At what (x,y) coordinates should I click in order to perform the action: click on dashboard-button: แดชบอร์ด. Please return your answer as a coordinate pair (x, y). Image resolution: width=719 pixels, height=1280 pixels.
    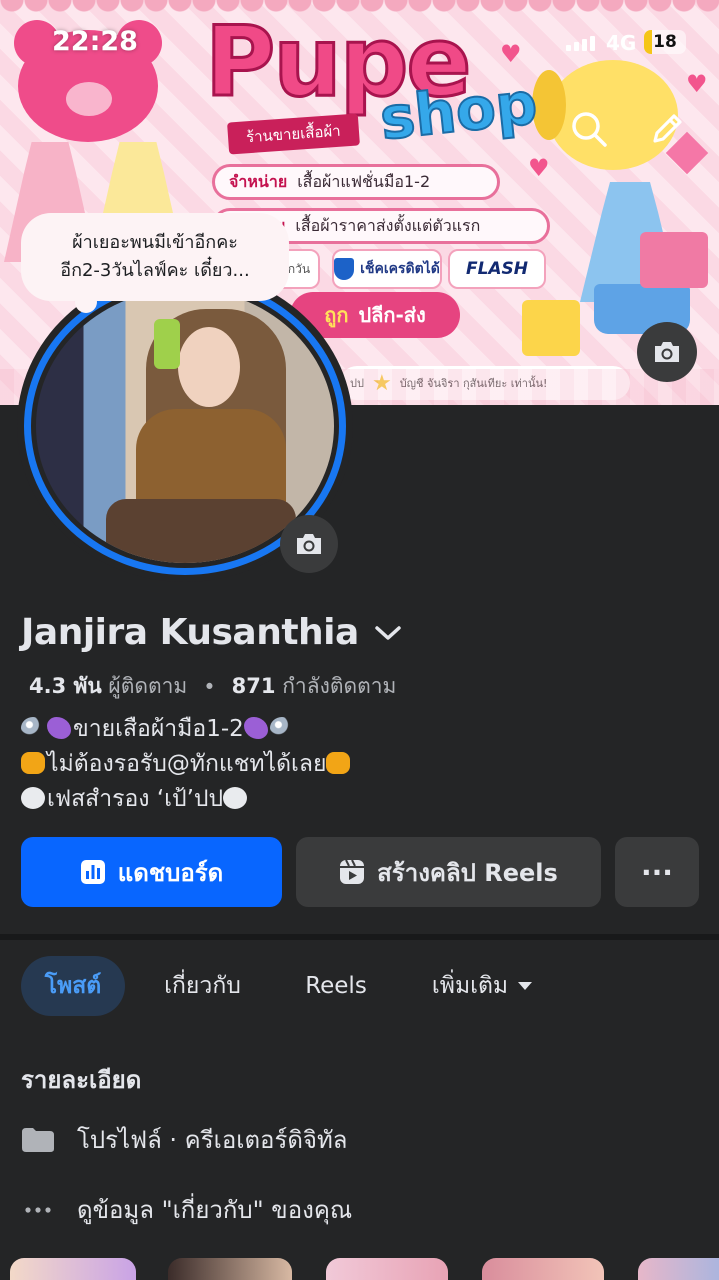
    Looking at the image, I should click on (151, 872).